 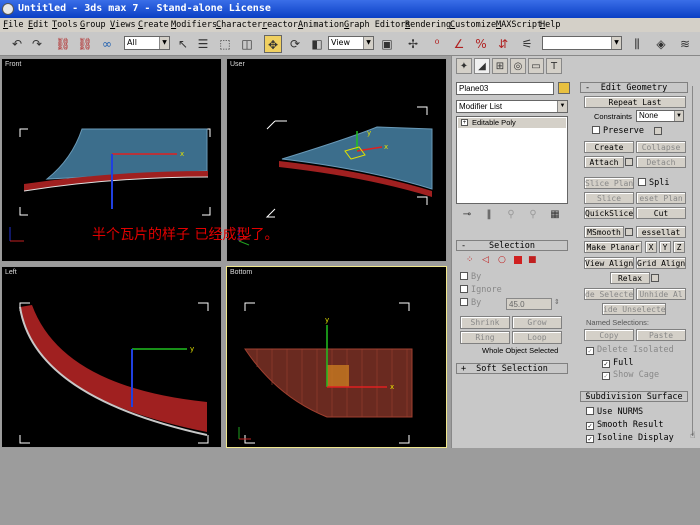 I want to click on polygon-icon, so click(x=518, y=260).